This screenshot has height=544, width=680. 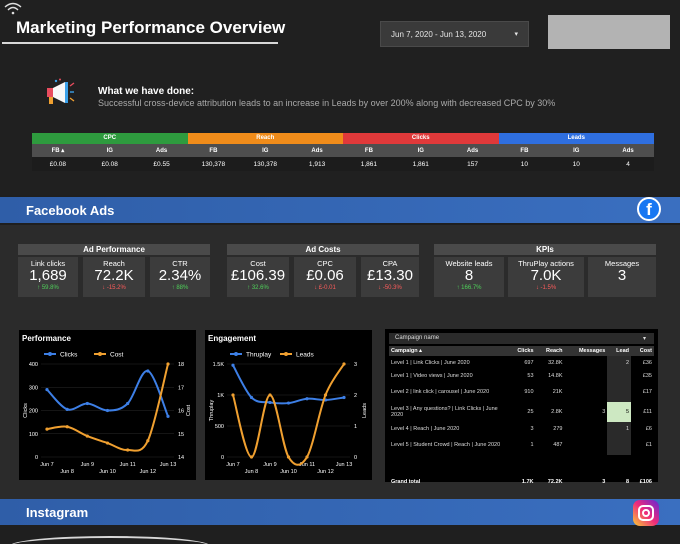 What do you see at coordinates (645, 482) in the screenshot?
I see `total-cell: £106` at bounding box center [645, 482].